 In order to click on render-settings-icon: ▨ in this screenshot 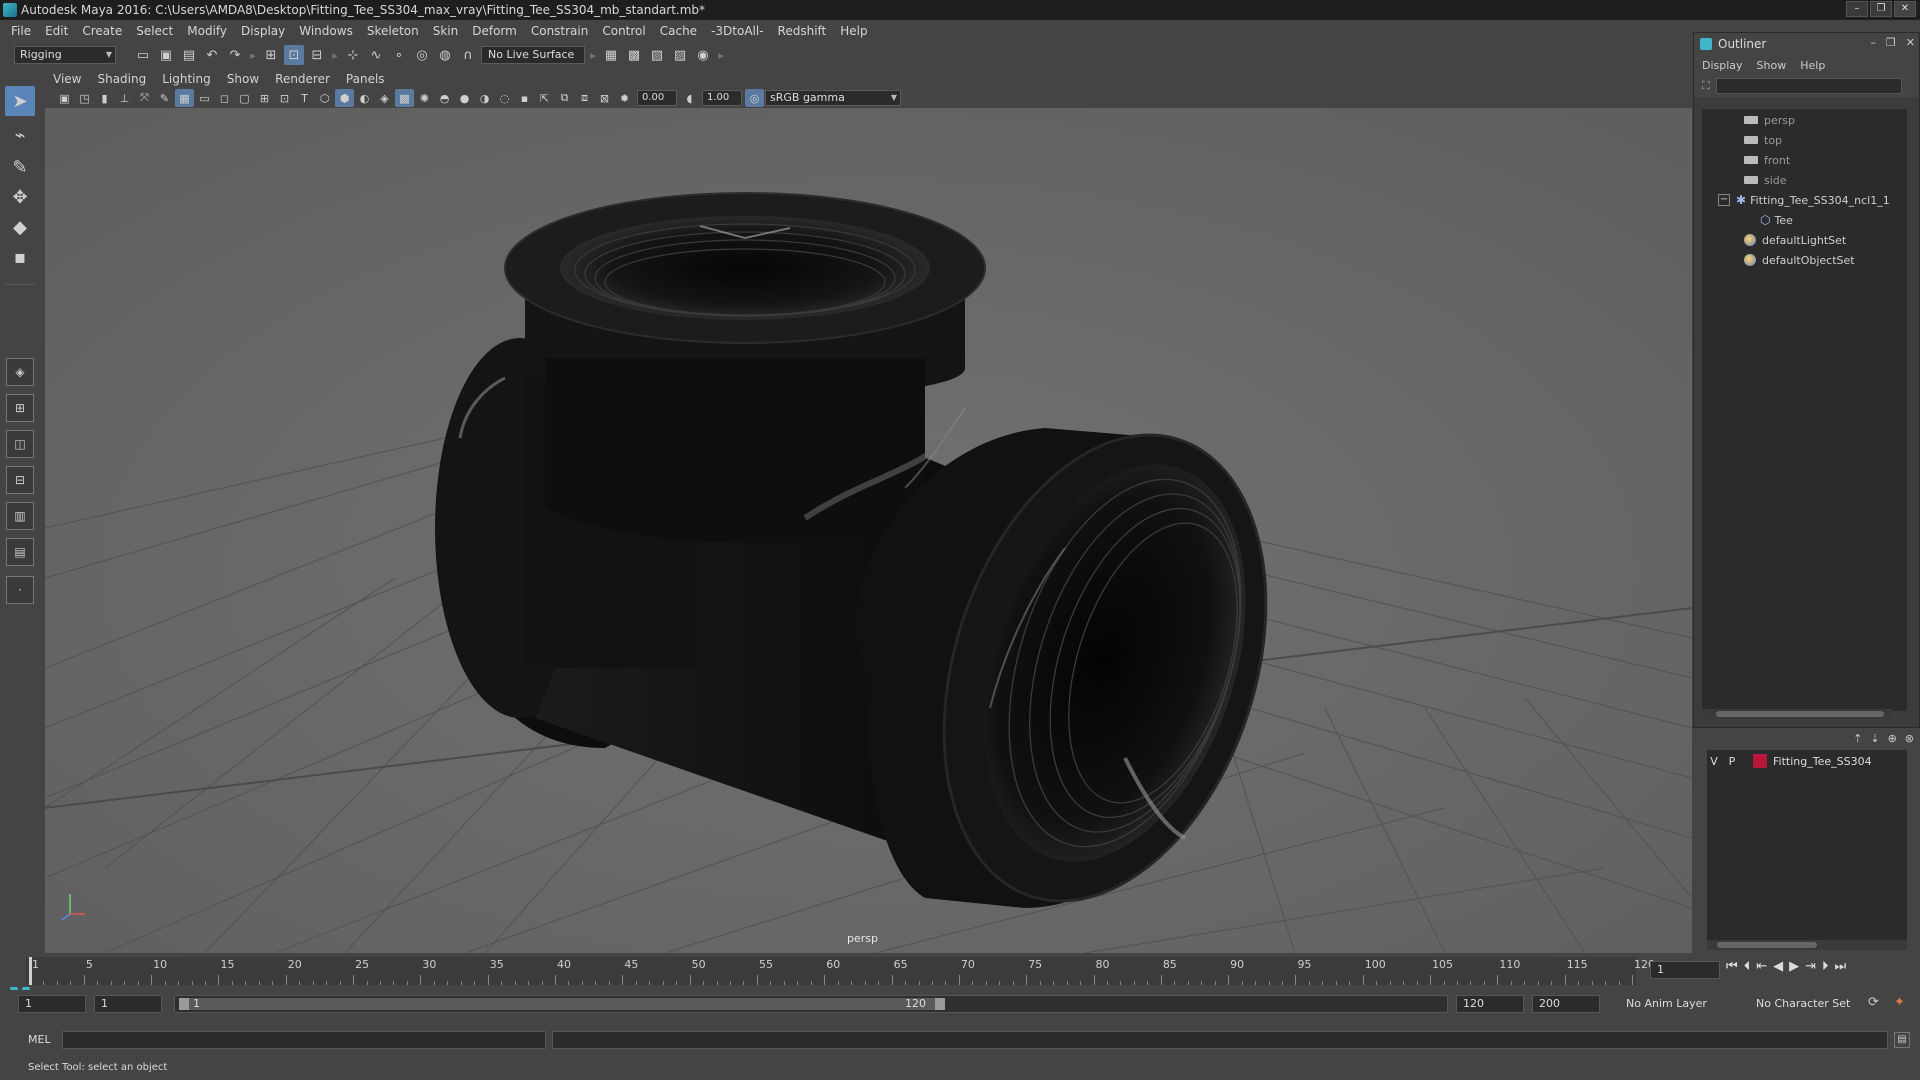, I will do `click(680, 55)`.